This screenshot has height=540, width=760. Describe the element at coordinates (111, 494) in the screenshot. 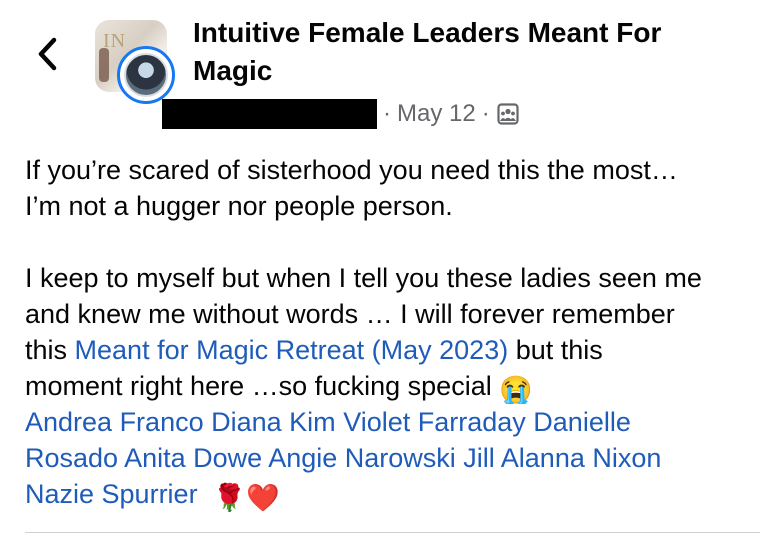

I see `tag-nazie-spurrier: Nazie Spurrier` at that location.